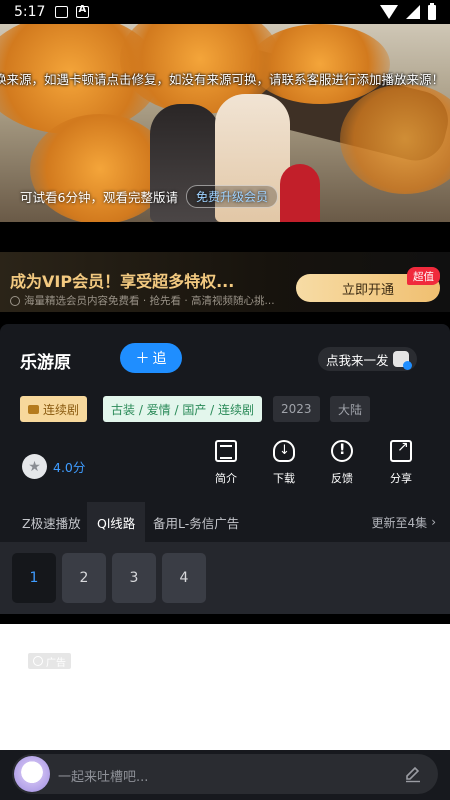  Describe the element at coordinates (402, 360) in the screenshot. I see `dice-icon` at that location.